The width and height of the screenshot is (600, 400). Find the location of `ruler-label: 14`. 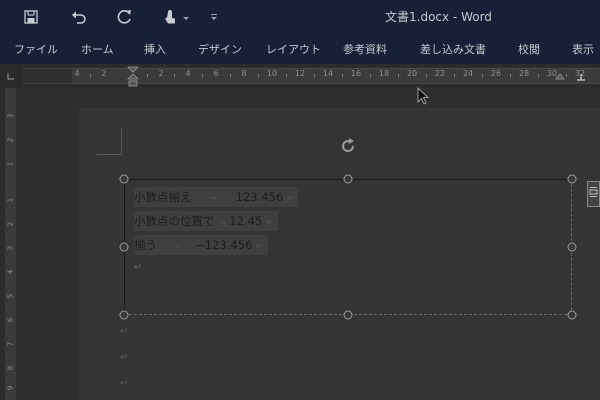

ruler-label: 14 is located at coordinates (328, 73).